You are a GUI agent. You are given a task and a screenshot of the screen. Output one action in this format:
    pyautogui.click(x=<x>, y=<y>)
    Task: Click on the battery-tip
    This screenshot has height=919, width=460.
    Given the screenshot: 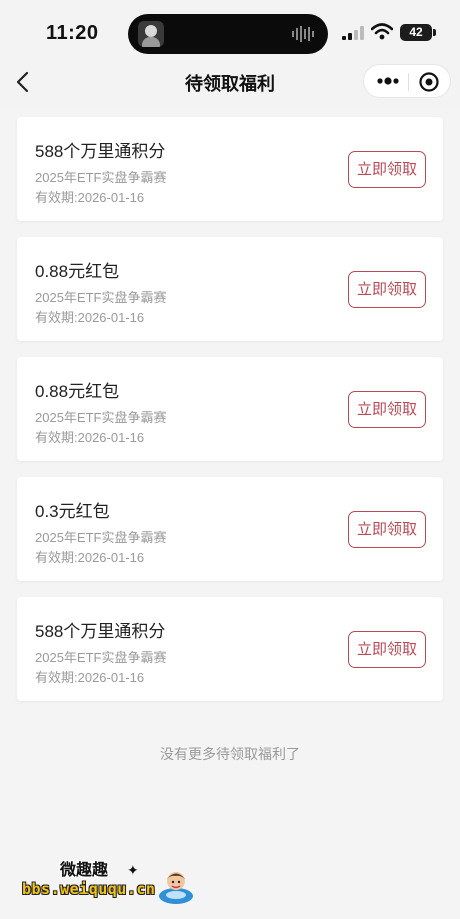 What is the action you would take?
    pyautogui.click(x=434, y=32)
    